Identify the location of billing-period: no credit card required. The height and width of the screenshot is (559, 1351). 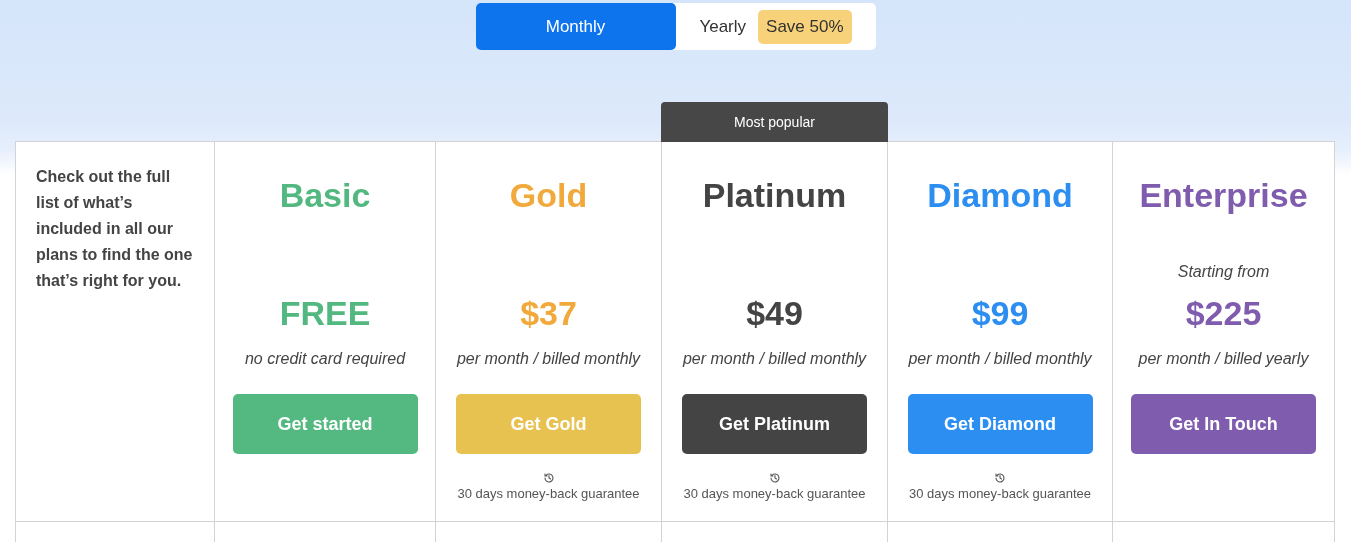
(325, 359).